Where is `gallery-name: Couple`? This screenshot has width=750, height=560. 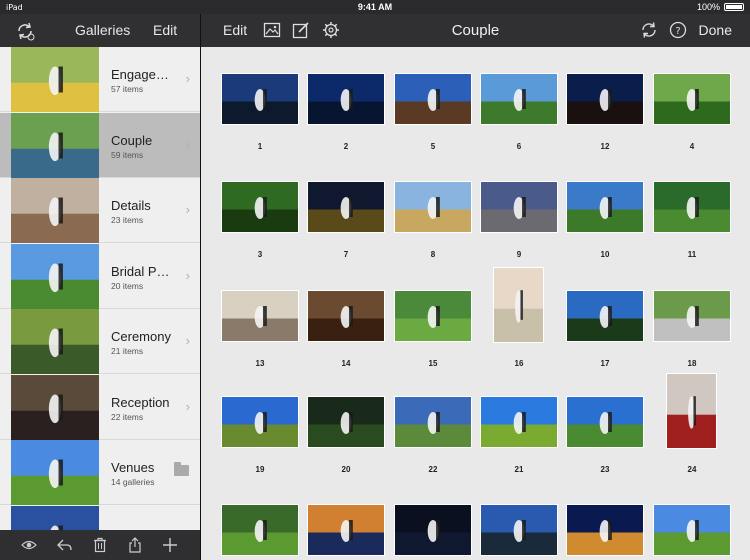 gallery-name: Couple is located at coordinates (132, 140).